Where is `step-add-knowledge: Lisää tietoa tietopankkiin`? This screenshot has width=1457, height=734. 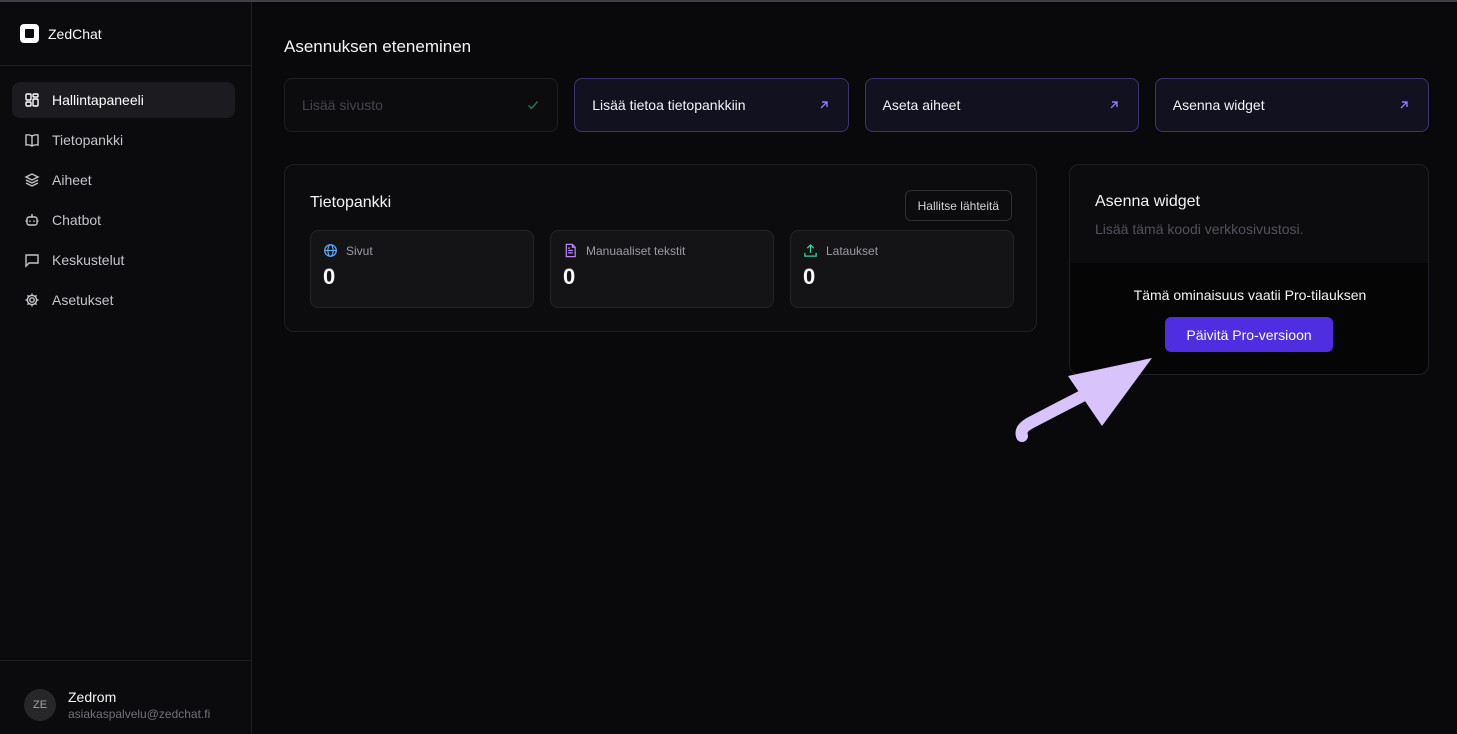 step-add-knowledge: Lisää tietoa tietopankkiin is located at coordinates (711, 105).